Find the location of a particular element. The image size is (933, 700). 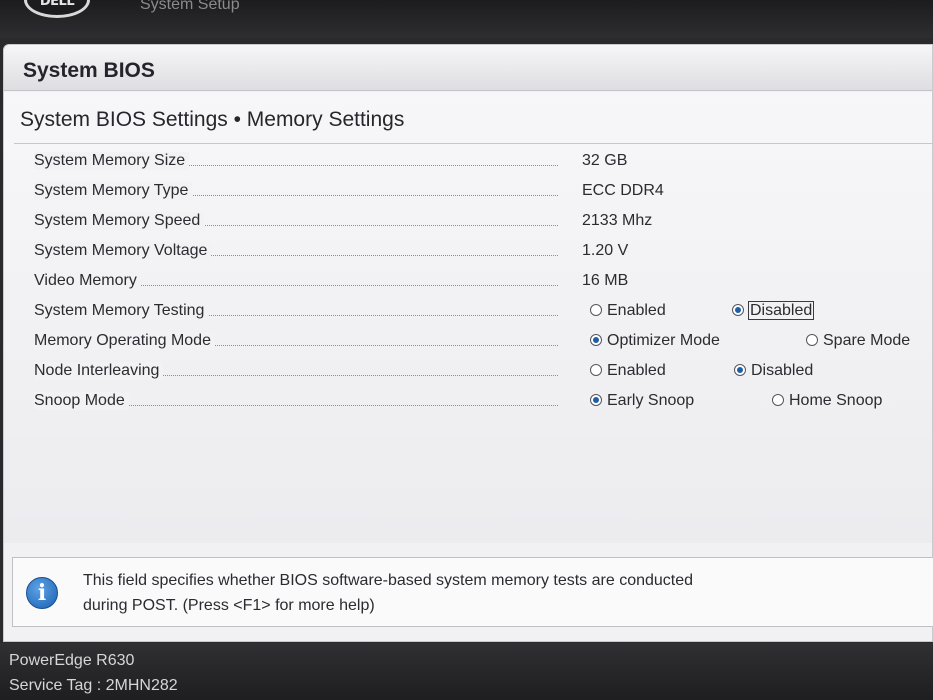

logo-text: DELL is located at coordinates (57, 4).